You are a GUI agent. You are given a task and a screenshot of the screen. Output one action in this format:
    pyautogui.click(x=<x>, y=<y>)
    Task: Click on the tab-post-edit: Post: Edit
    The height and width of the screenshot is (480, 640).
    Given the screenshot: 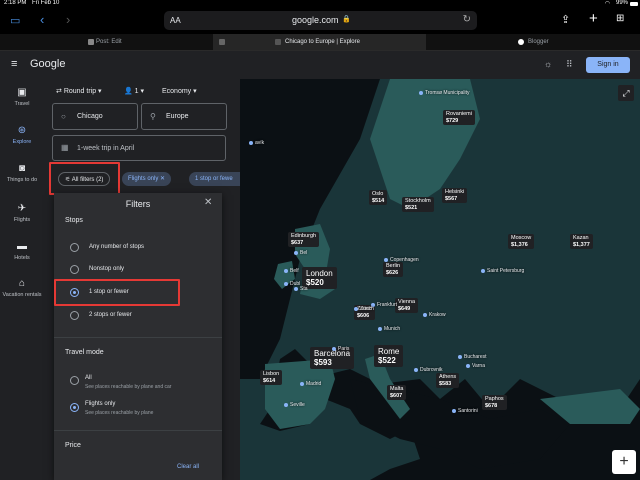 What is the action you would take?
    pyautogui.click(x=106, y=42)
    